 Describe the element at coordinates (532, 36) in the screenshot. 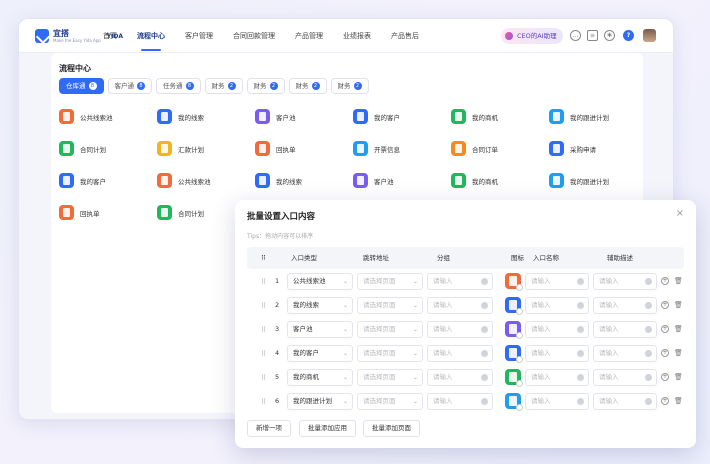

I see `ai-assistant-button: CEO的AI助理` at that location.